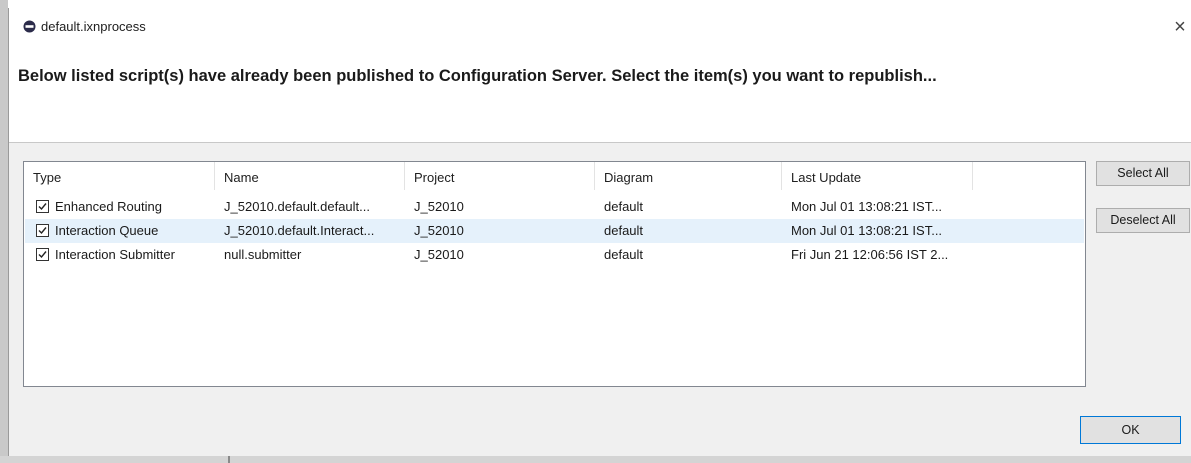 The width and height of the screenshot is (1191, 463). I want to click on ok-button: OK, so click(1130, 430).